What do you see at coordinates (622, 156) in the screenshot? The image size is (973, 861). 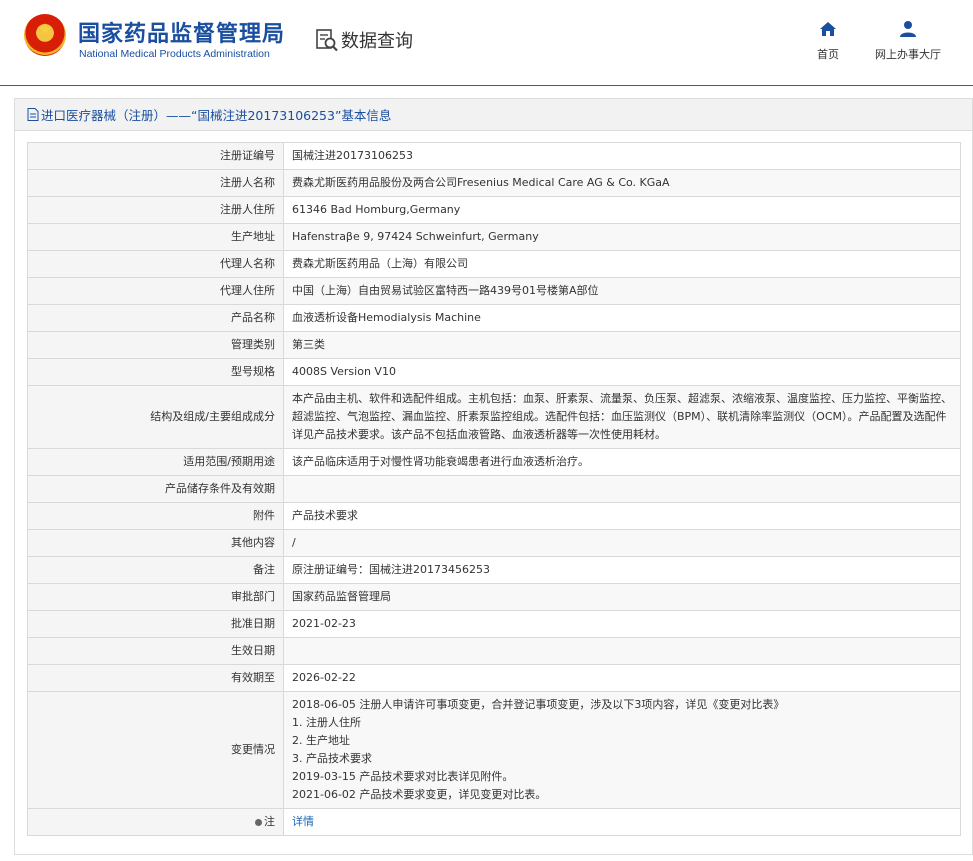 I see `row-value: 国械注进20173106253` at bounding box center [622, 156].